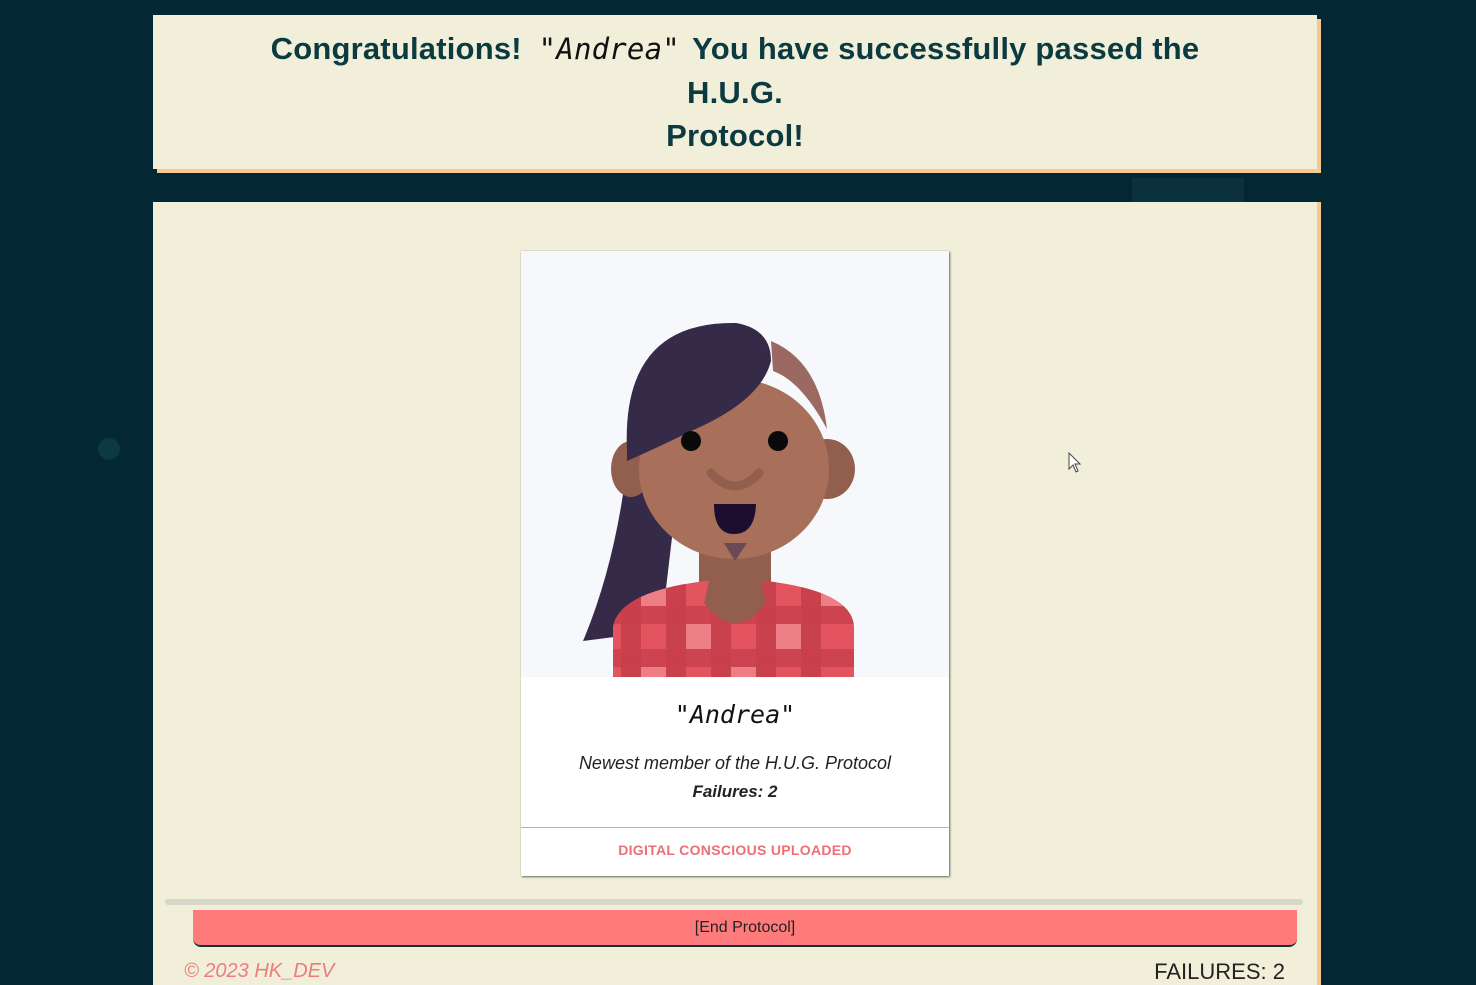 This screenshot has height=985, width=1476. What do you see at coordinates (745, 928) in the screenshot?
I see `end-protocol-button: [End Protocol]` at bounding box center [745, 928].